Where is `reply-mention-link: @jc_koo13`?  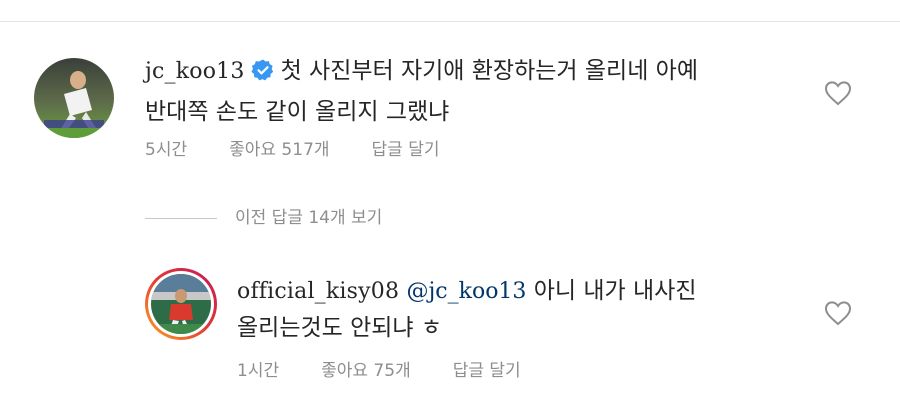 reply-mention-link: @jc_koo13 is located at coordinates (466, 291).